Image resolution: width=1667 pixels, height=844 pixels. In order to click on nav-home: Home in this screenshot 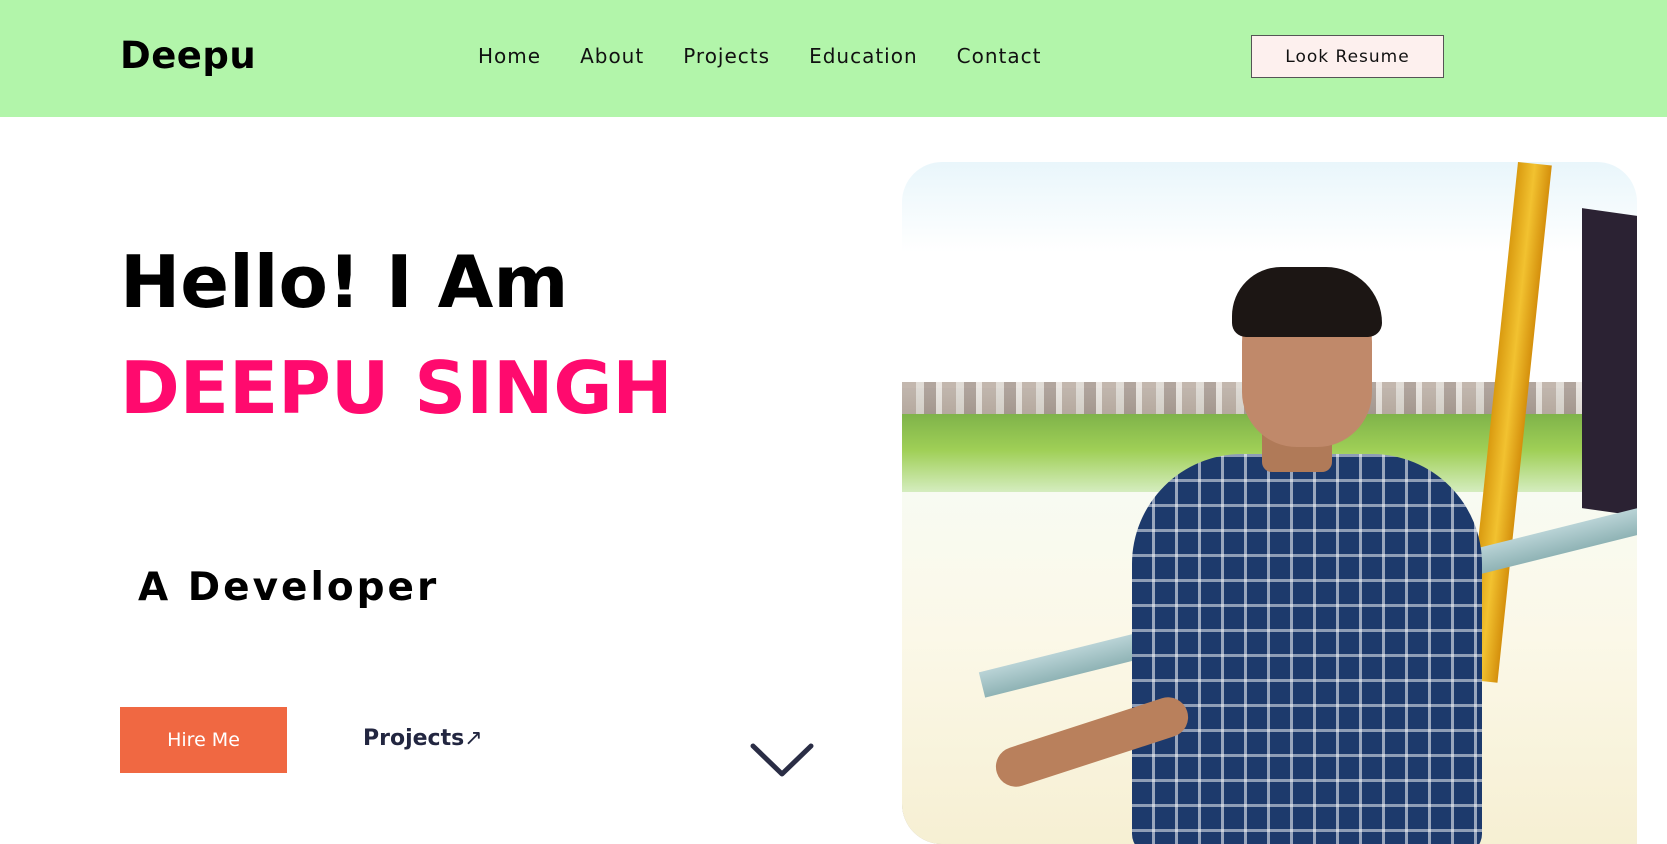, I will do `click(509, 56)`.